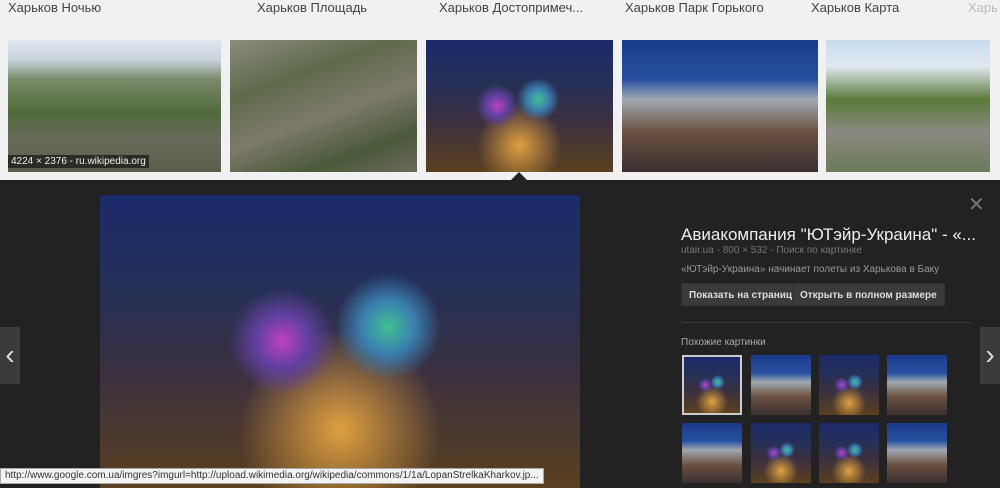  What do you see at coordinates (78, 161) in the screenshot?
I see `thumbnail-caption: 4224 × 2376 - ru.wikipedia.org` at bounding box center [78, 161].